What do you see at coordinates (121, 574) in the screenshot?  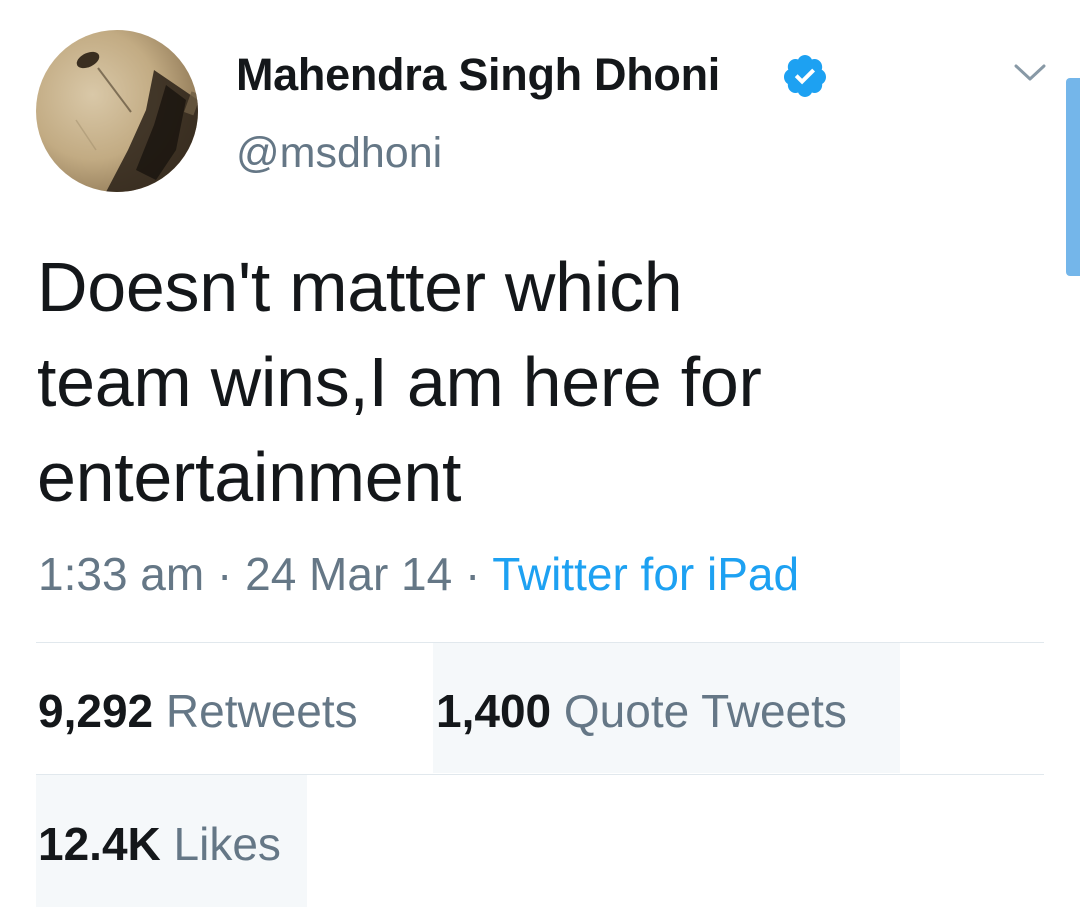 I see `tweet-time: 1:33 am` at bounding box center [121, 574].